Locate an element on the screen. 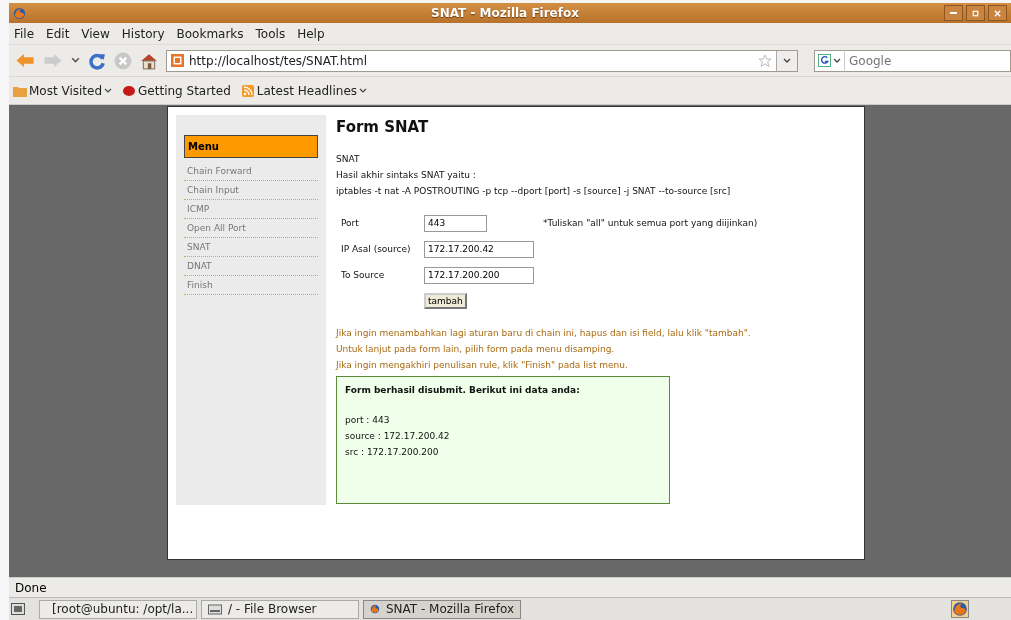 Image resolution: width=1011 pixels, height=620 pixels. intro-text: iptables -t nat -A POSTROUTING -p tcp --dport [port] -s [source] -j SNAT --to-source [src] is located at coordinates (534, 191).